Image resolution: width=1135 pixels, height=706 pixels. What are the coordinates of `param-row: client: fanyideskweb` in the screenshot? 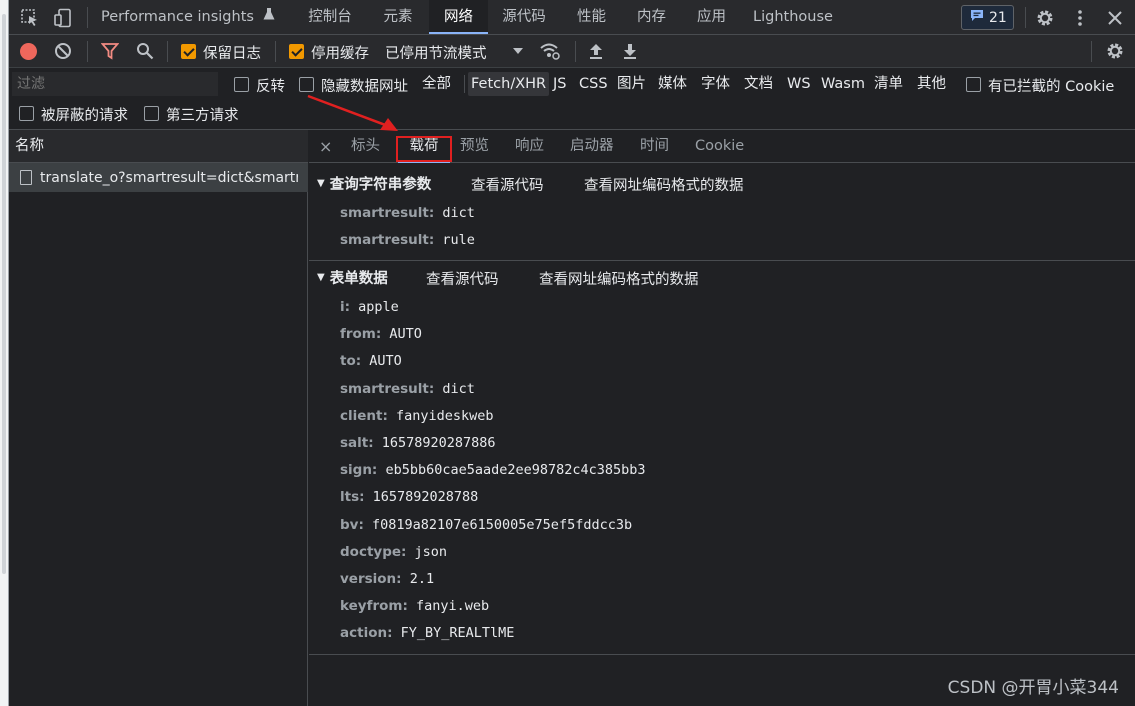 It's located at (417, 416).